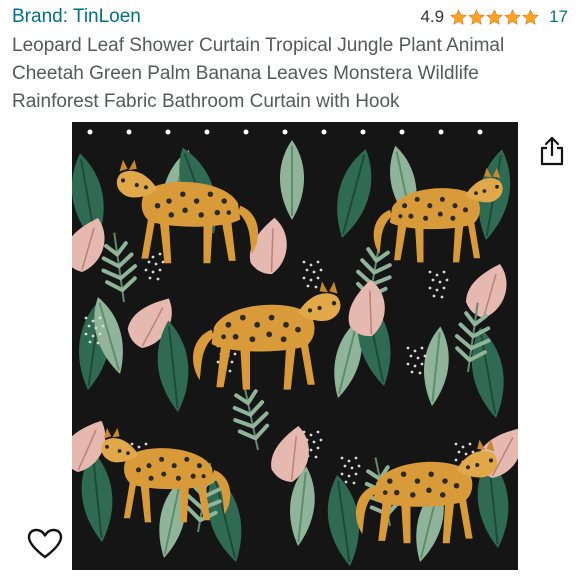 The height and width of the screenshot is (580, 580). What do you see at coordinates (558, 16) in the screenshot?
I see `review-count: 17` at bounding box center [558, 16].